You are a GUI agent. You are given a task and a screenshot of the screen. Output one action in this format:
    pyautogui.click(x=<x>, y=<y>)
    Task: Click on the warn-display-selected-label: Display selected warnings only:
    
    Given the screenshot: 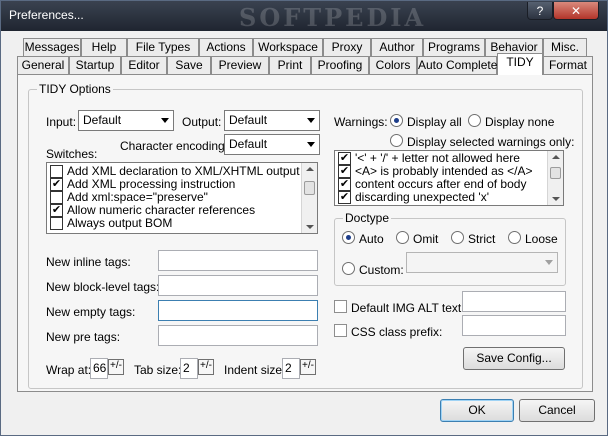 What is the action you would take?
    pyautogui.click(x=490, y=142)
    